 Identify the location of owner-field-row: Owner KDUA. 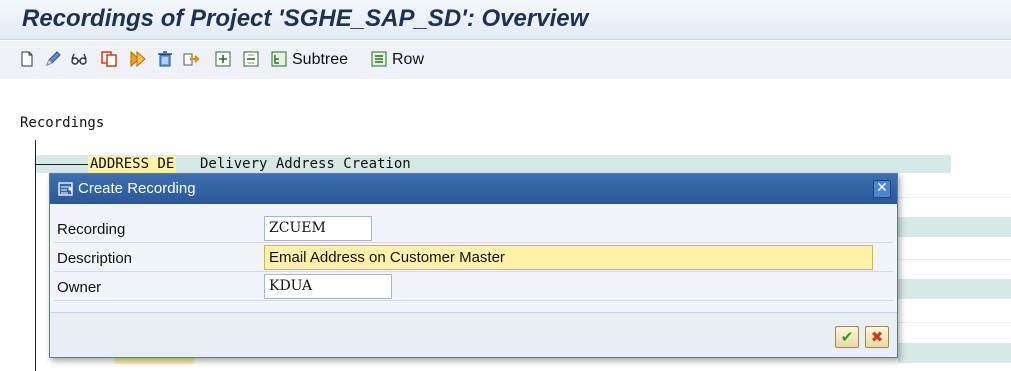
(473, 287).